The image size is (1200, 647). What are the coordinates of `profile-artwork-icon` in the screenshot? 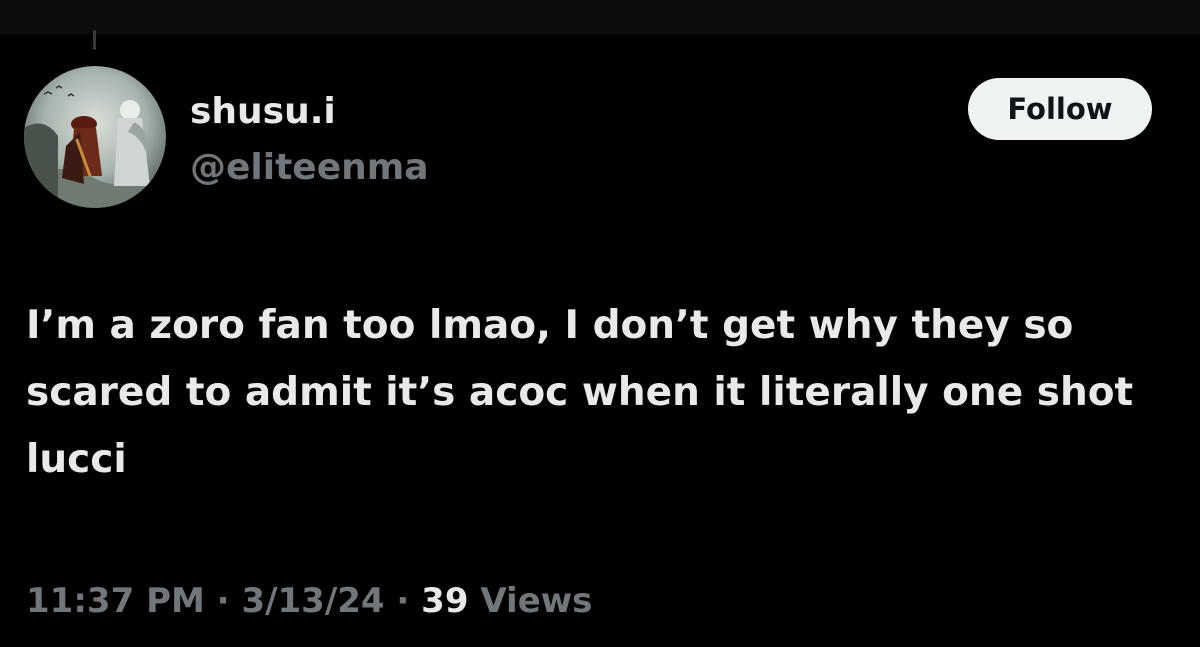 It's located at (95, 137).